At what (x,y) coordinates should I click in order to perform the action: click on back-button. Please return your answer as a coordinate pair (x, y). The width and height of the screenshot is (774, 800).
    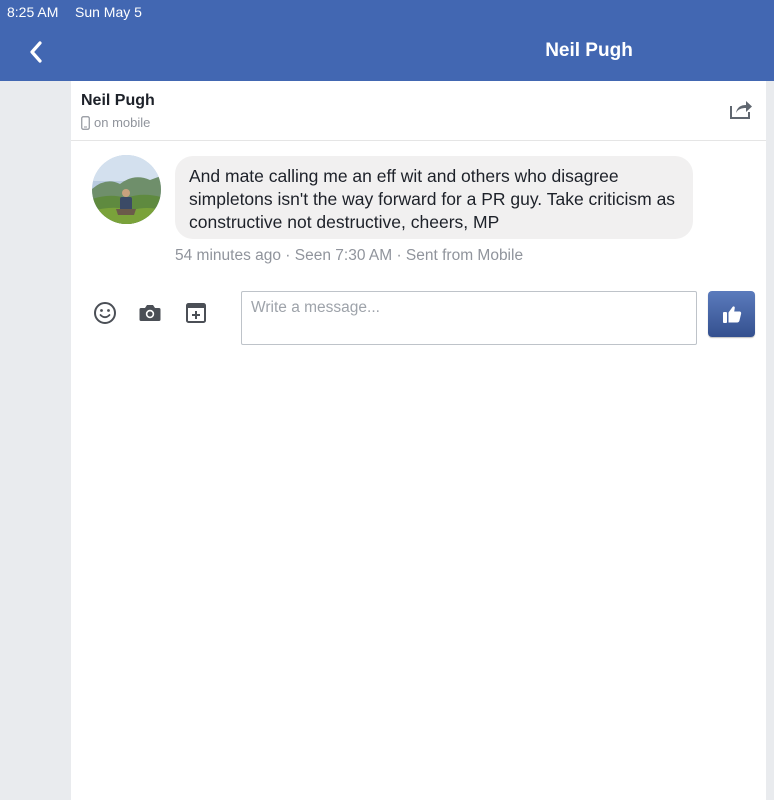
    Looking at the image, I should click on (36, 52).